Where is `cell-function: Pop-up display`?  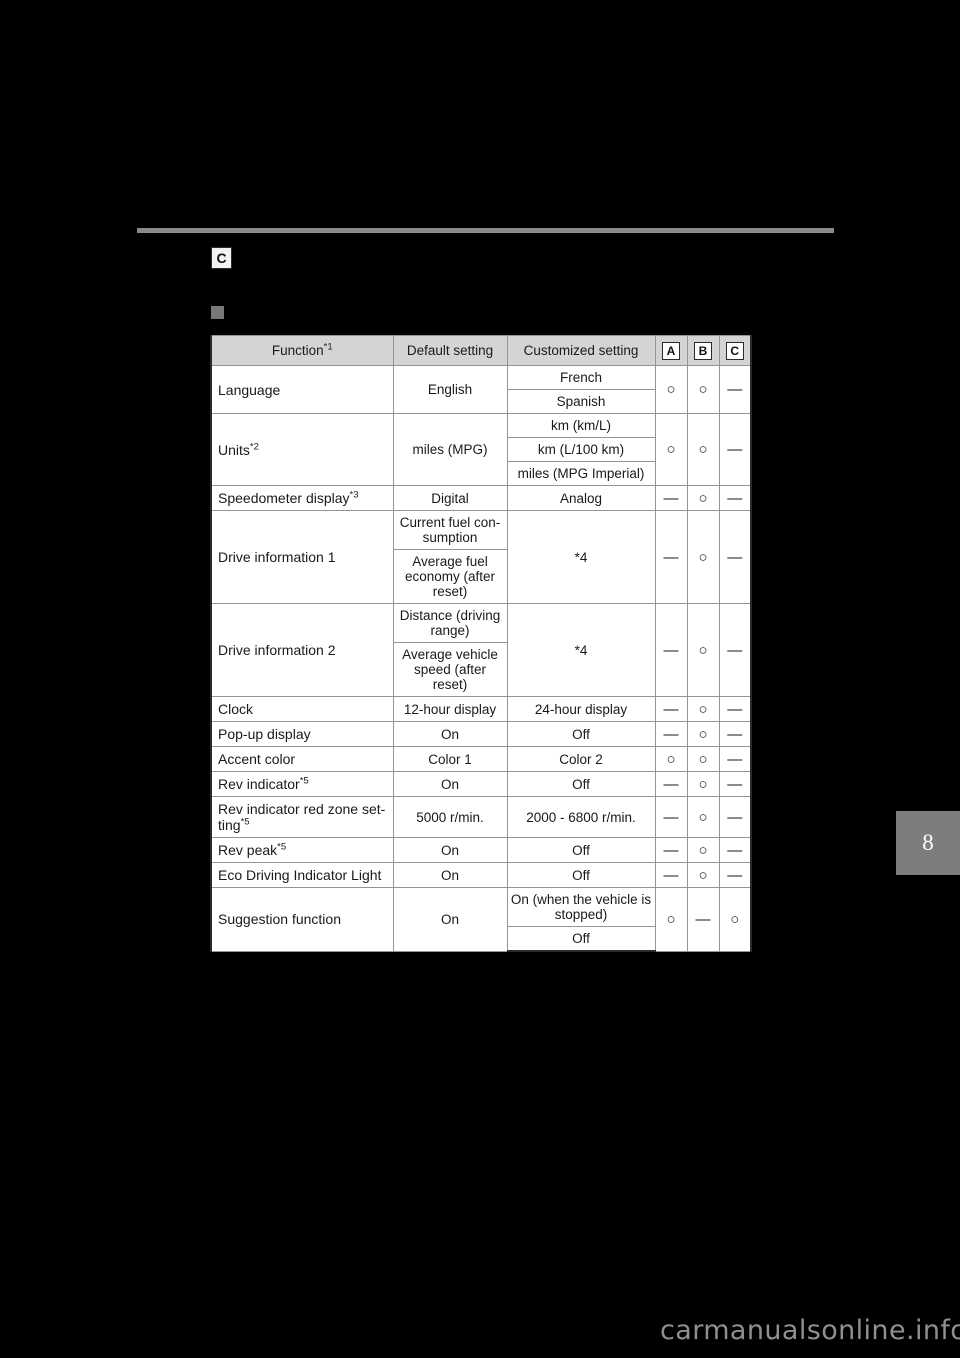
cell-function: Pop-up display is located at coordinates (302, 734).